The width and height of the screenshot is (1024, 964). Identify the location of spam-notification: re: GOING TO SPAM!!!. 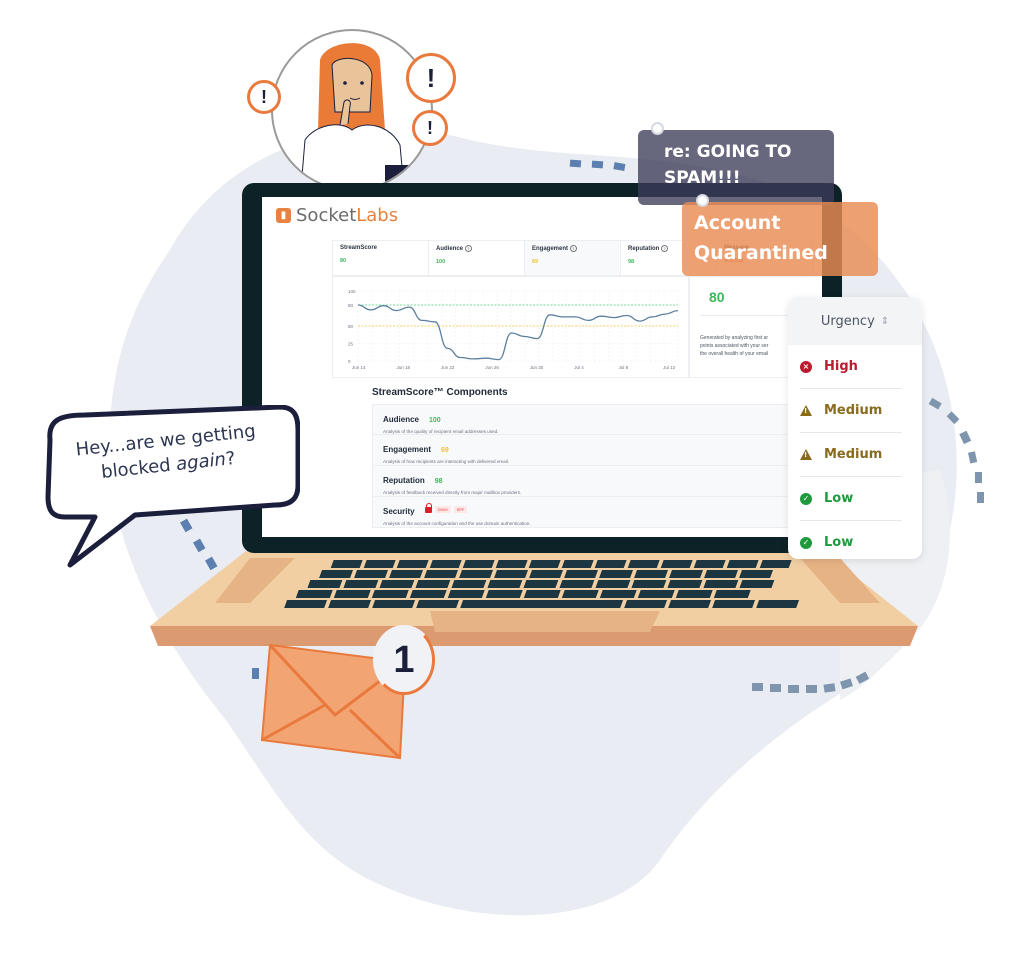
(736, 167).